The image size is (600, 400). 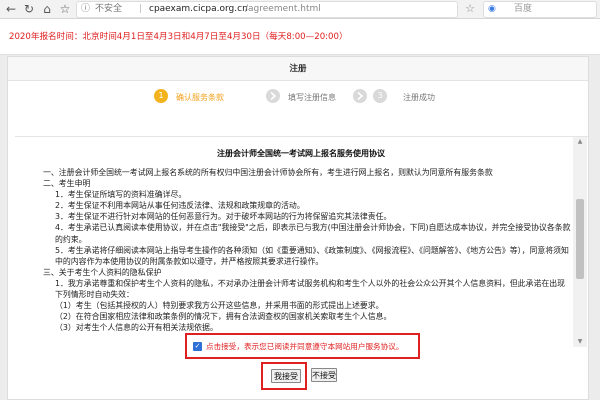 What do you see at coordinates (197, 346) in the screenshot?
I see `consent-checkbox: ✓` at bounding box center [197, 346].